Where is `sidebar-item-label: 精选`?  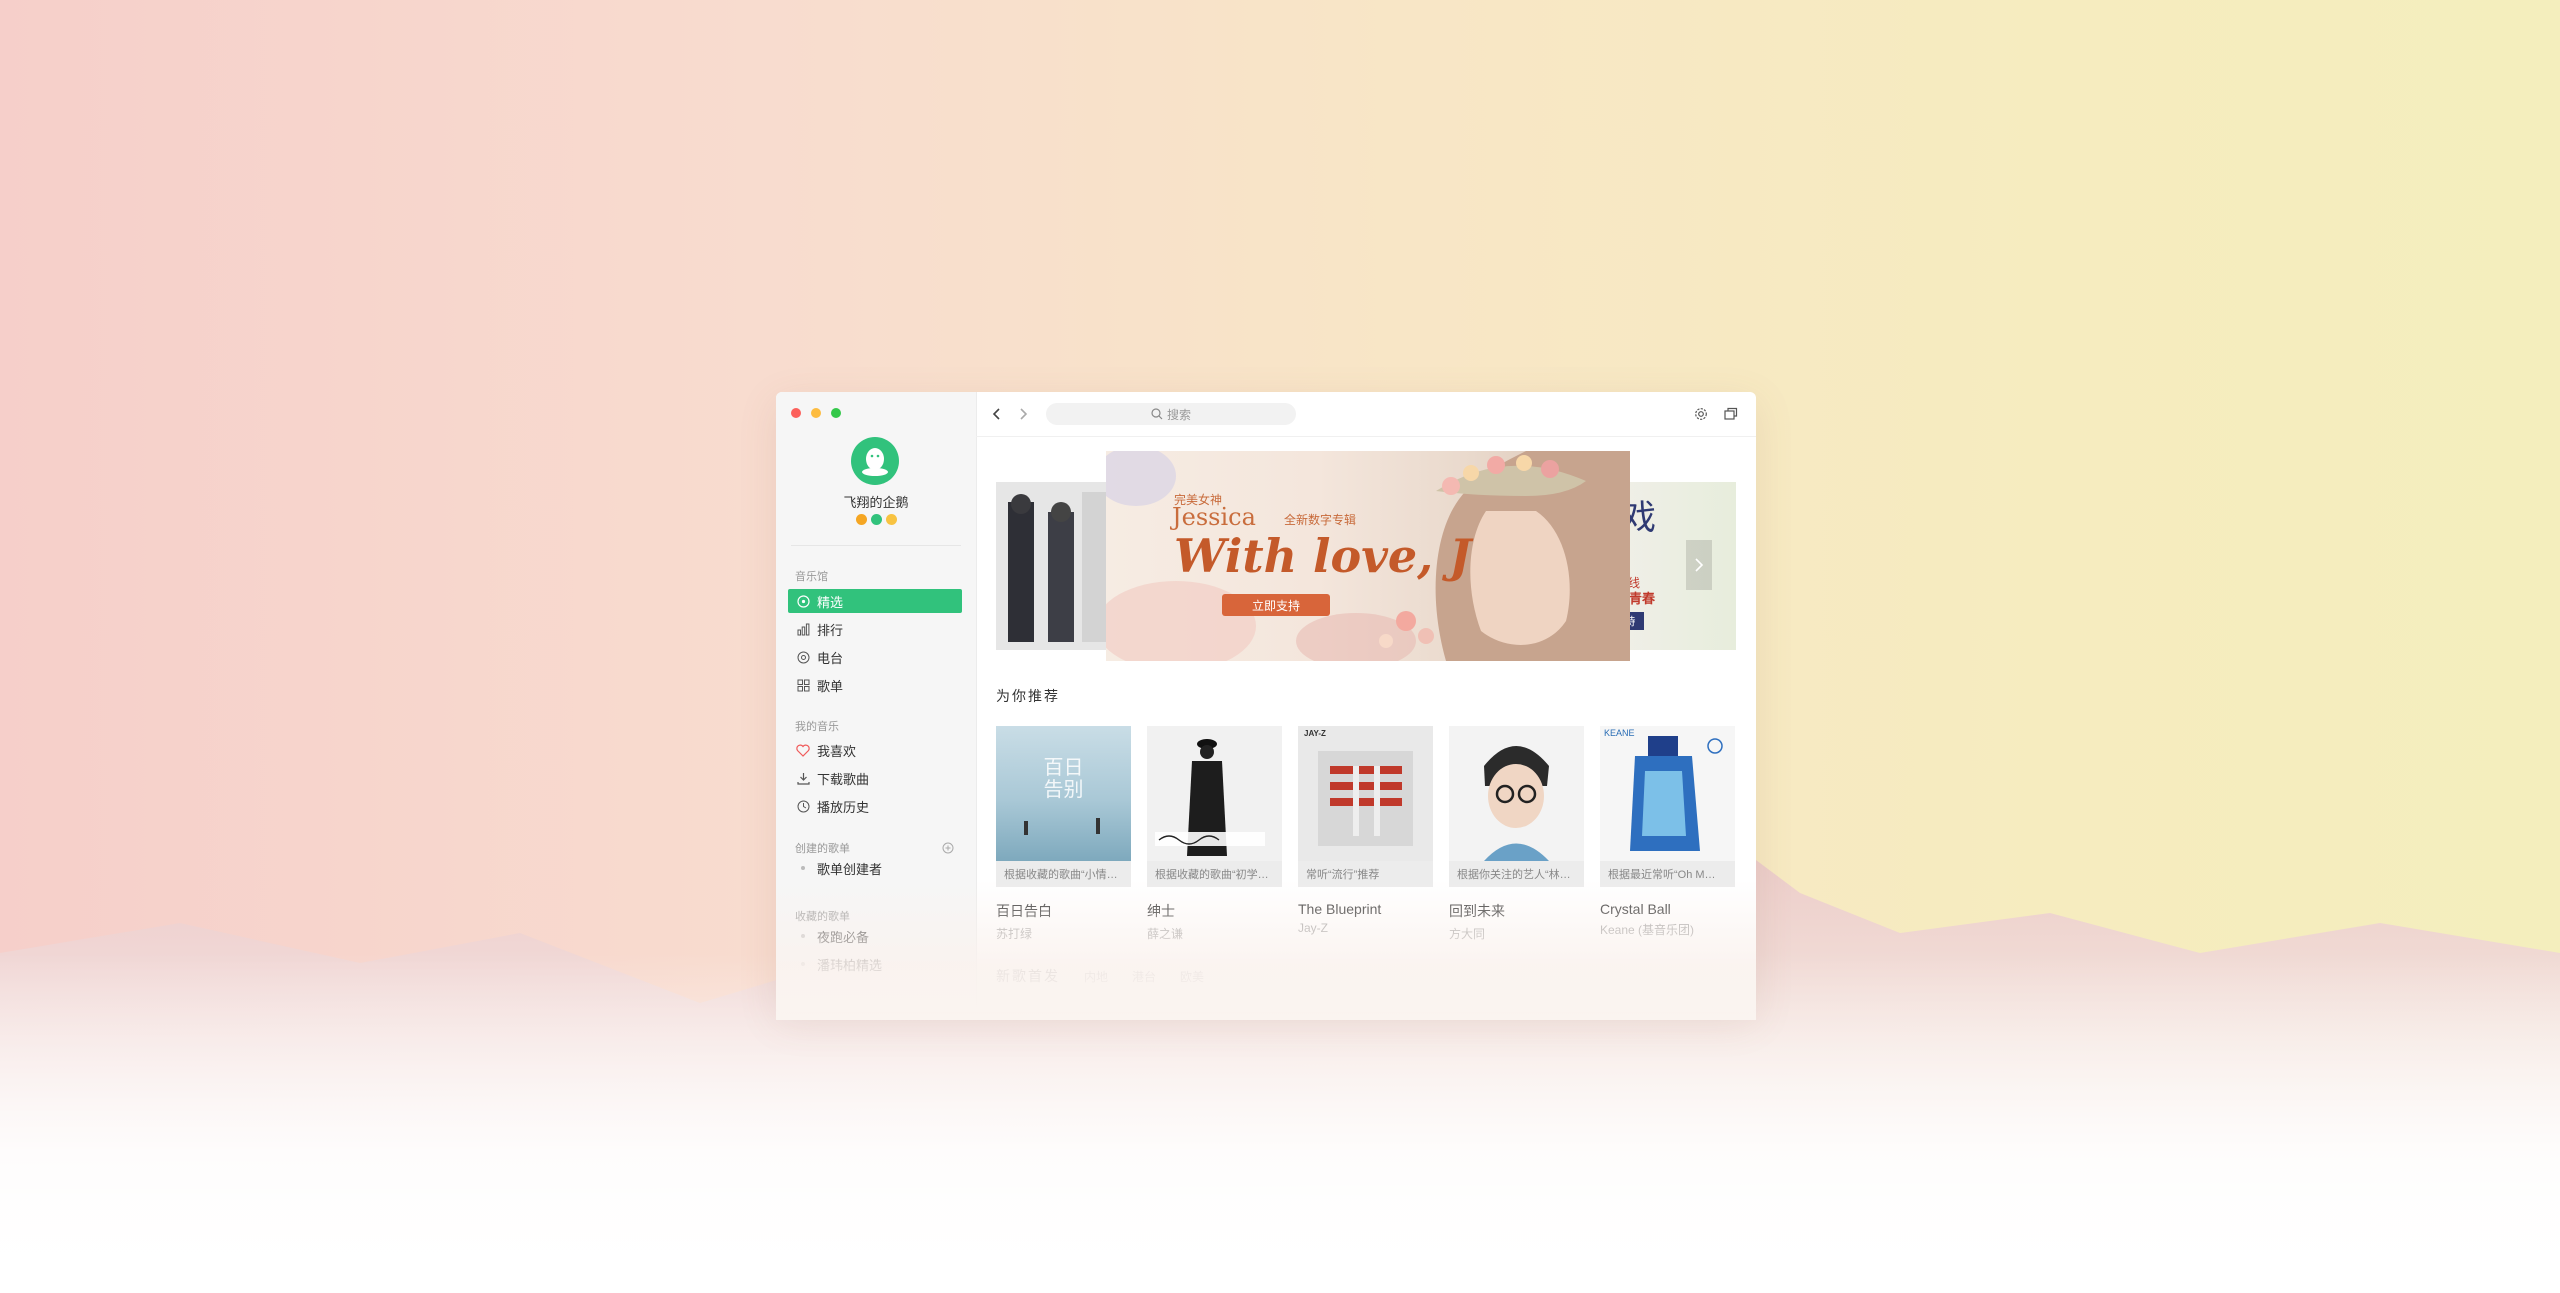
sidebar-item-label: 精选 is located at coordinates (830, 602).